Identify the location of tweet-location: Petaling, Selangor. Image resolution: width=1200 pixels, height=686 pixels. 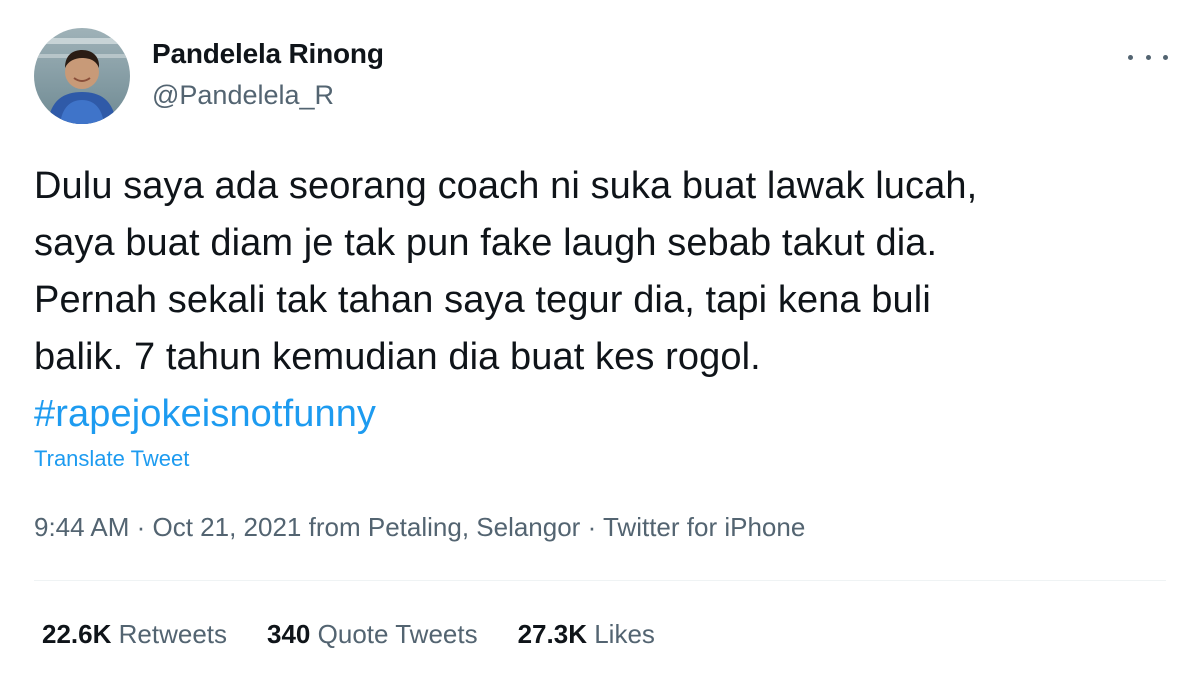
(474, 527).